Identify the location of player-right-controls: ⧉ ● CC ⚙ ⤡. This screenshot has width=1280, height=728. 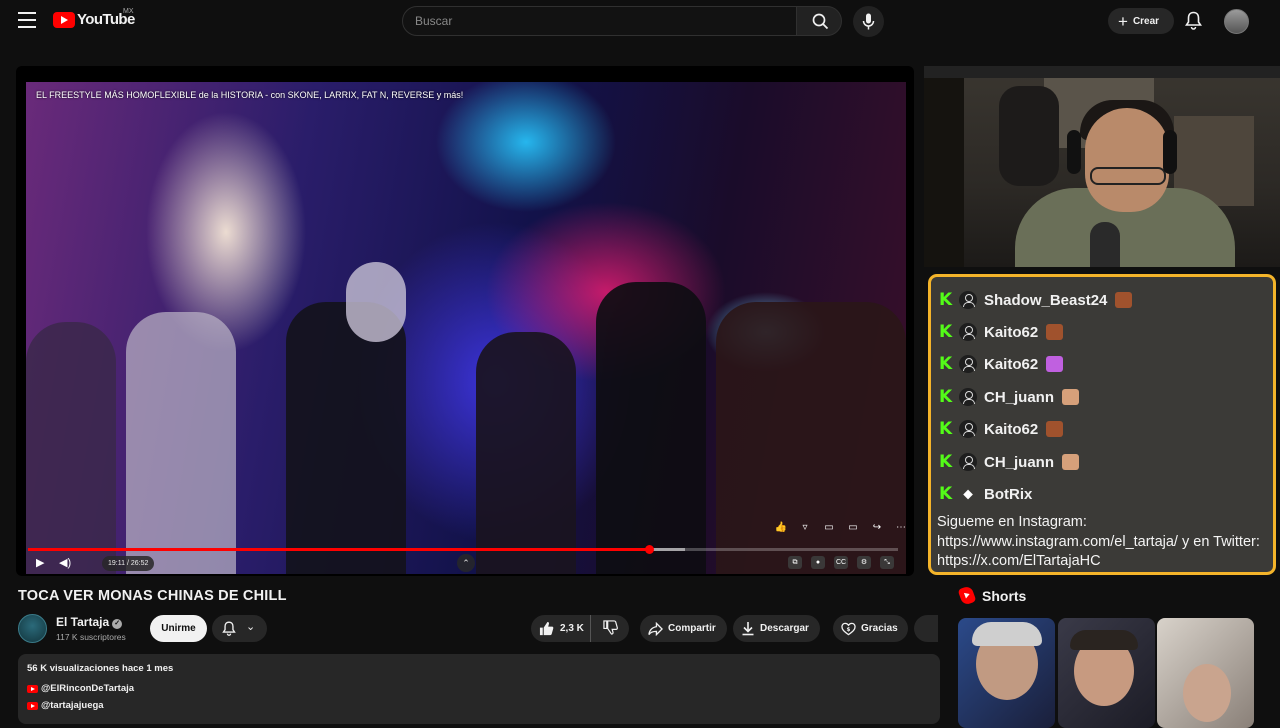
(841, 562).